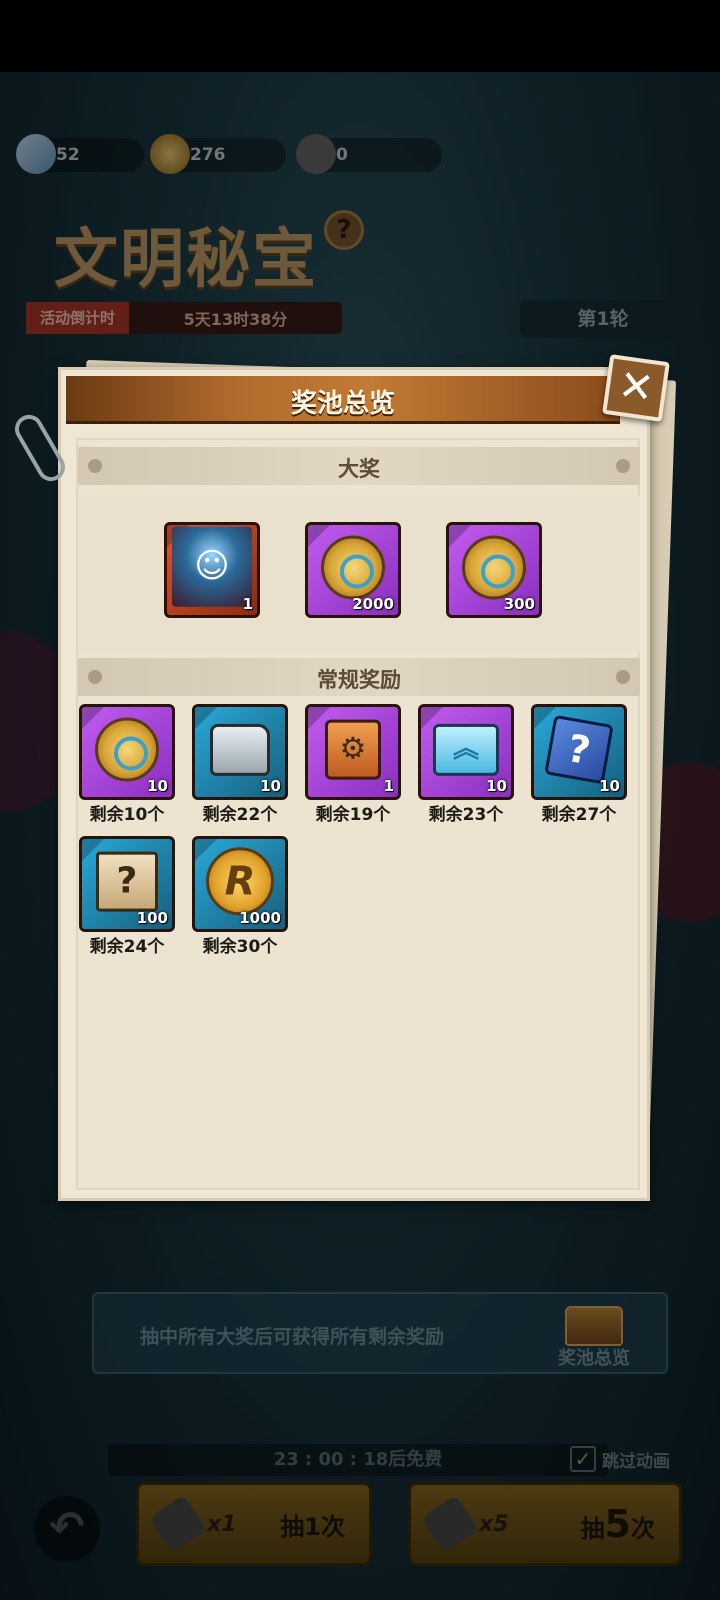 The height and width of the screenshot is (1600, 720). I want to click on grand-prize-gear-coin: 300, so click(494, 570).